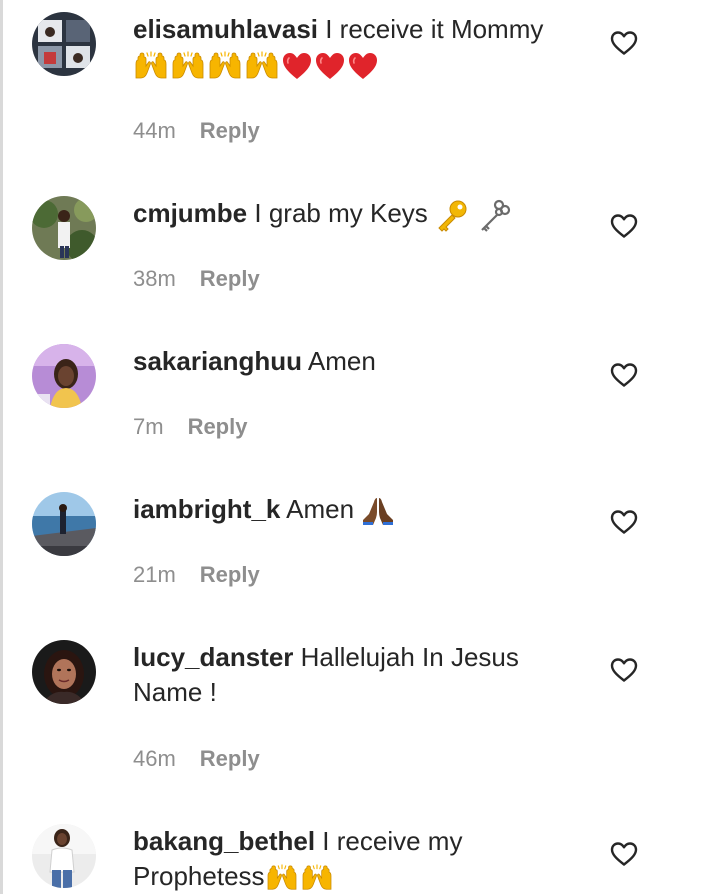 This screenshot has height=894, width=720. What do you see at coordinates (154, 574) in the screenshot?
I see `comment-timestamp: 21m` at bounding box center [154, 574].